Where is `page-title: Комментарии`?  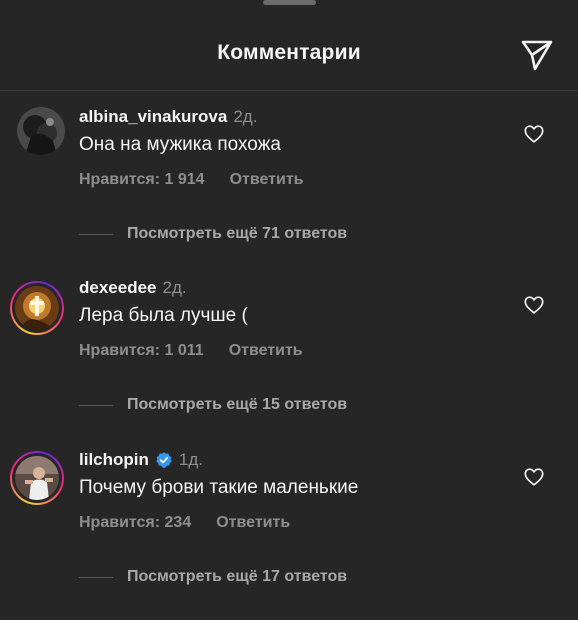 page-title: Комментарии is located at coordinates (289, 52).